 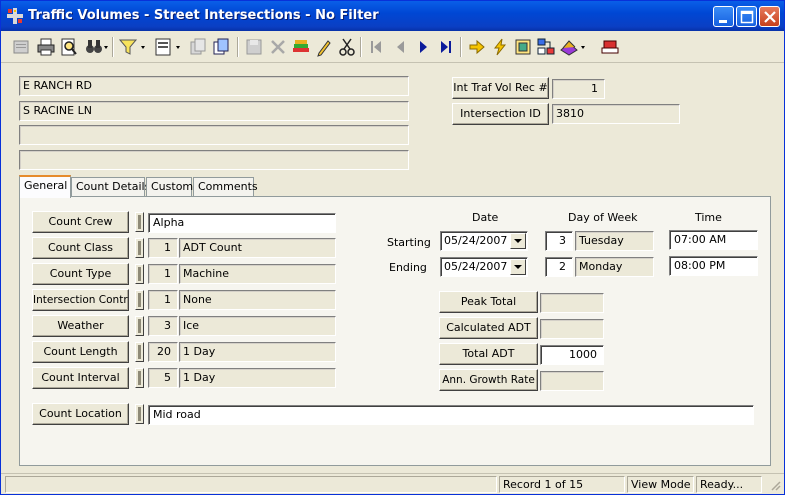 What do you see at coordinates (603, 217) in the screenshot?
I see `day-of-week-header: Day of Week` at bounding box center [603, 217].